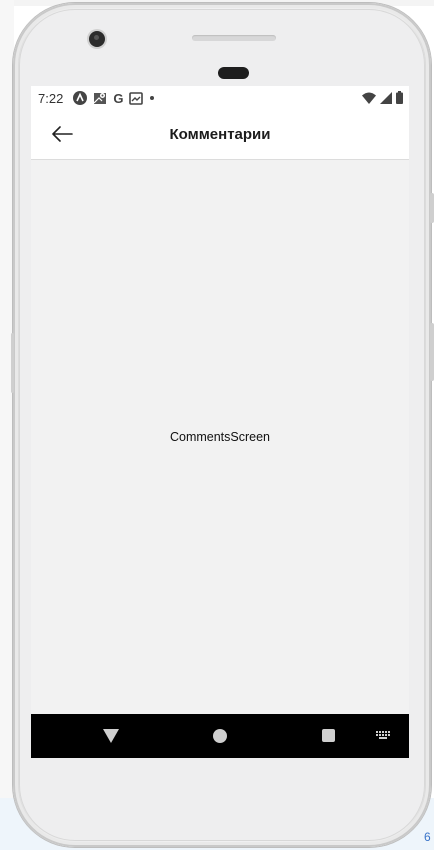  What do you see at coordinates (118, 98) in the screenshot?
I see `google-icon: G` at bounding box center [118, 98].